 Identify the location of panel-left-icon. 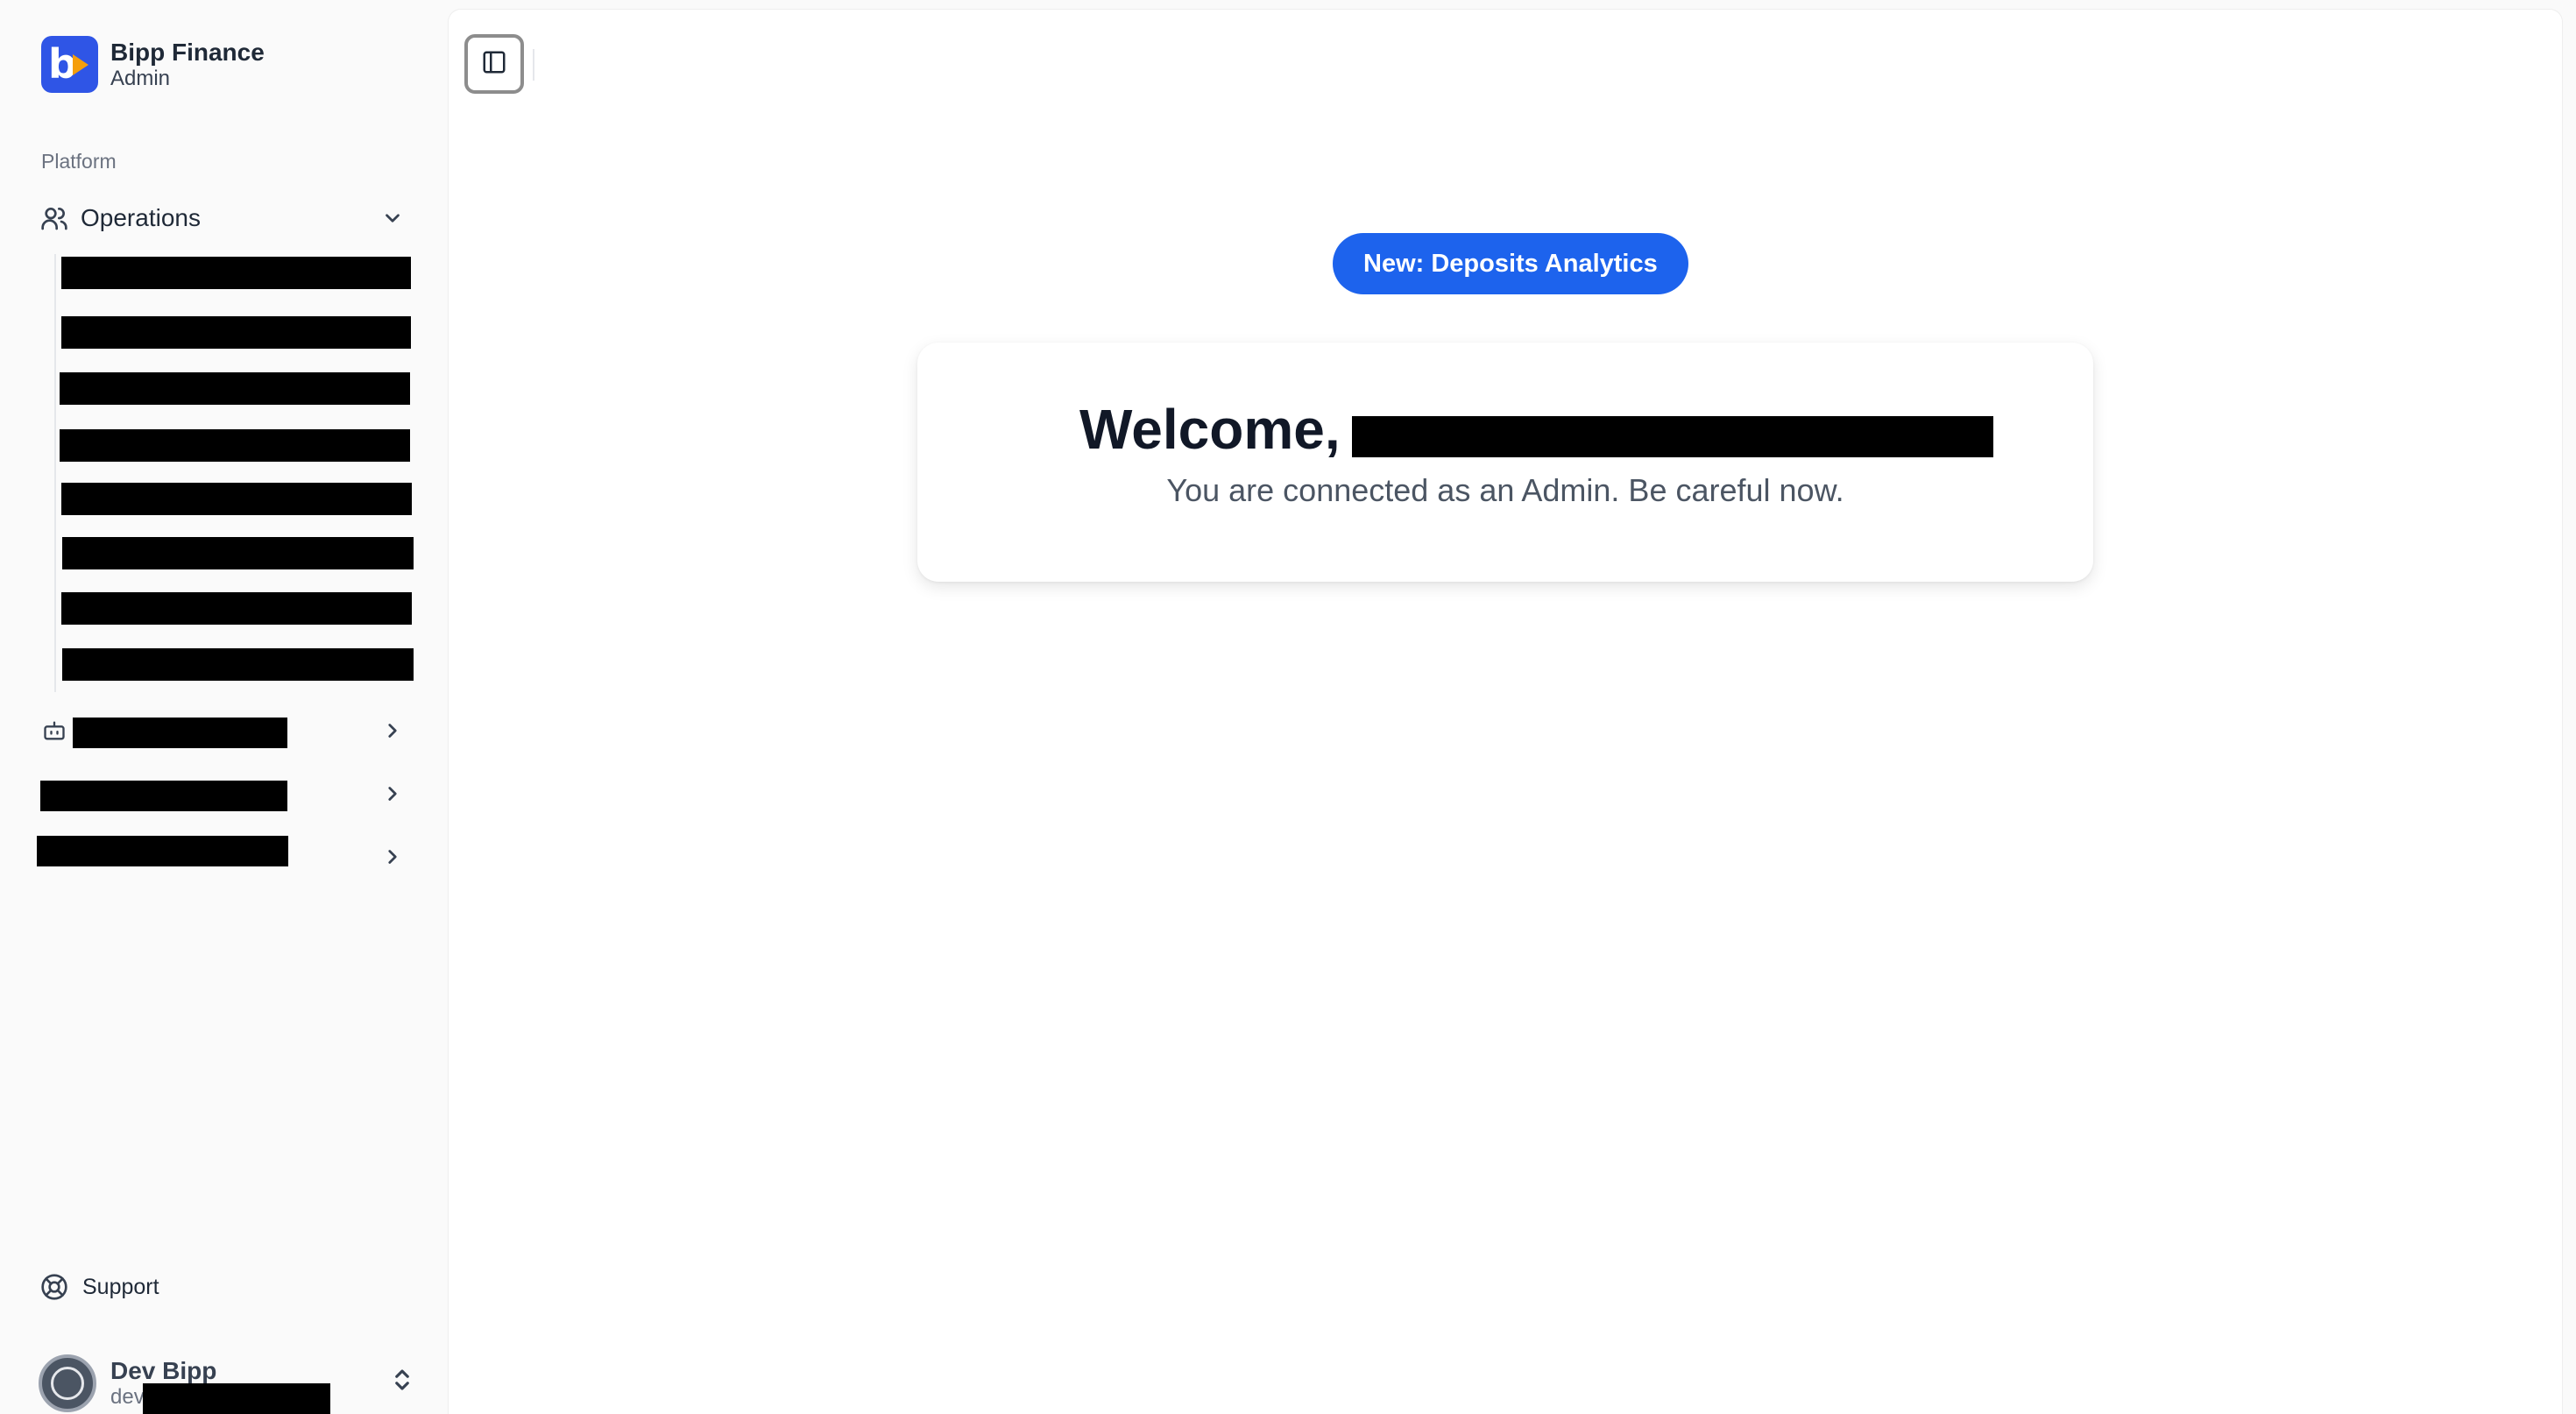
(494, 64).